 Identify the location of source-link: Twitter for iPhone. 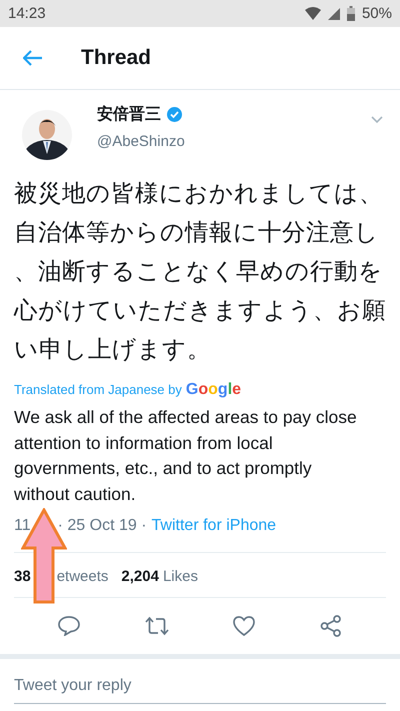
(214, 525).